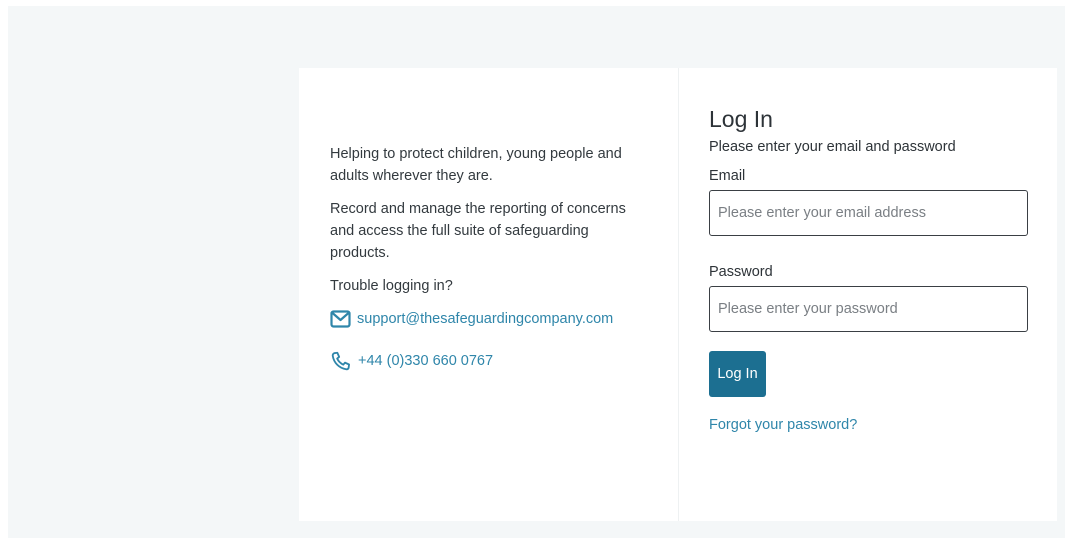 The width and height of the screenshot is (1065, 538). What do you see at coordinates (340, 319) in the screenshot?
I see `envelope-icon` at bounding box center [340, 319].